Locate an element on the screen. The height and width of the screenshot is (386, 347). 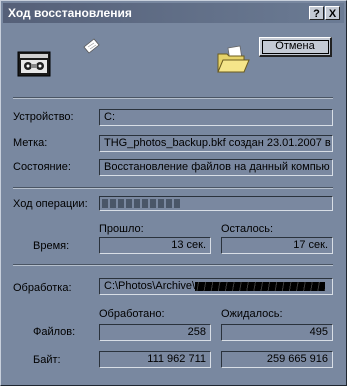
flying-paper-icon is located at coordinates (91, 47).